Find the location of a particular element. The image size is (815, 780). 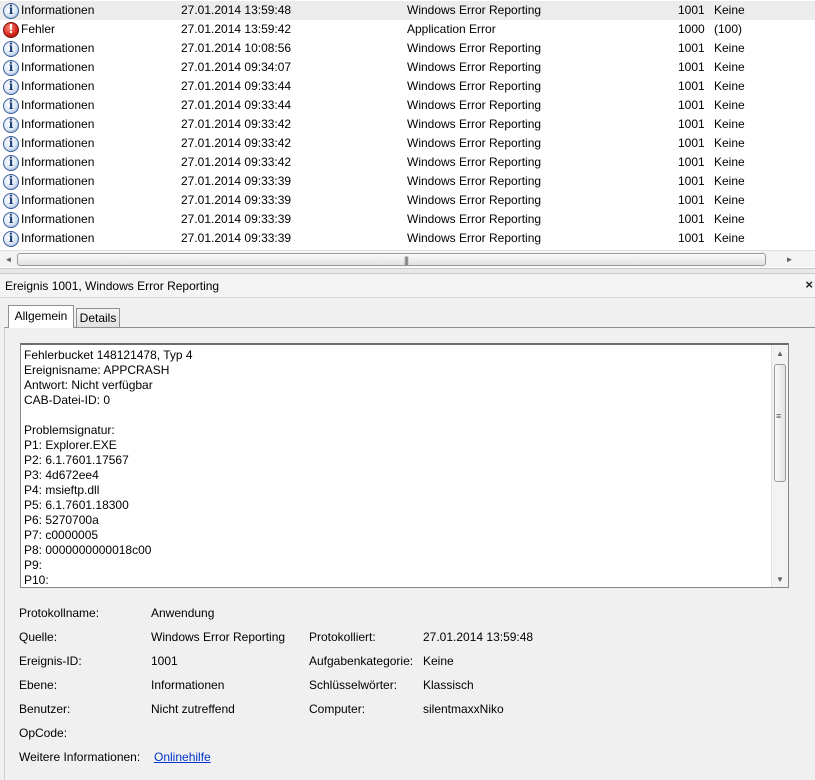

detail-title: Ereignis 1001, Windows Error Reporting is located at coordinates (112, 286).